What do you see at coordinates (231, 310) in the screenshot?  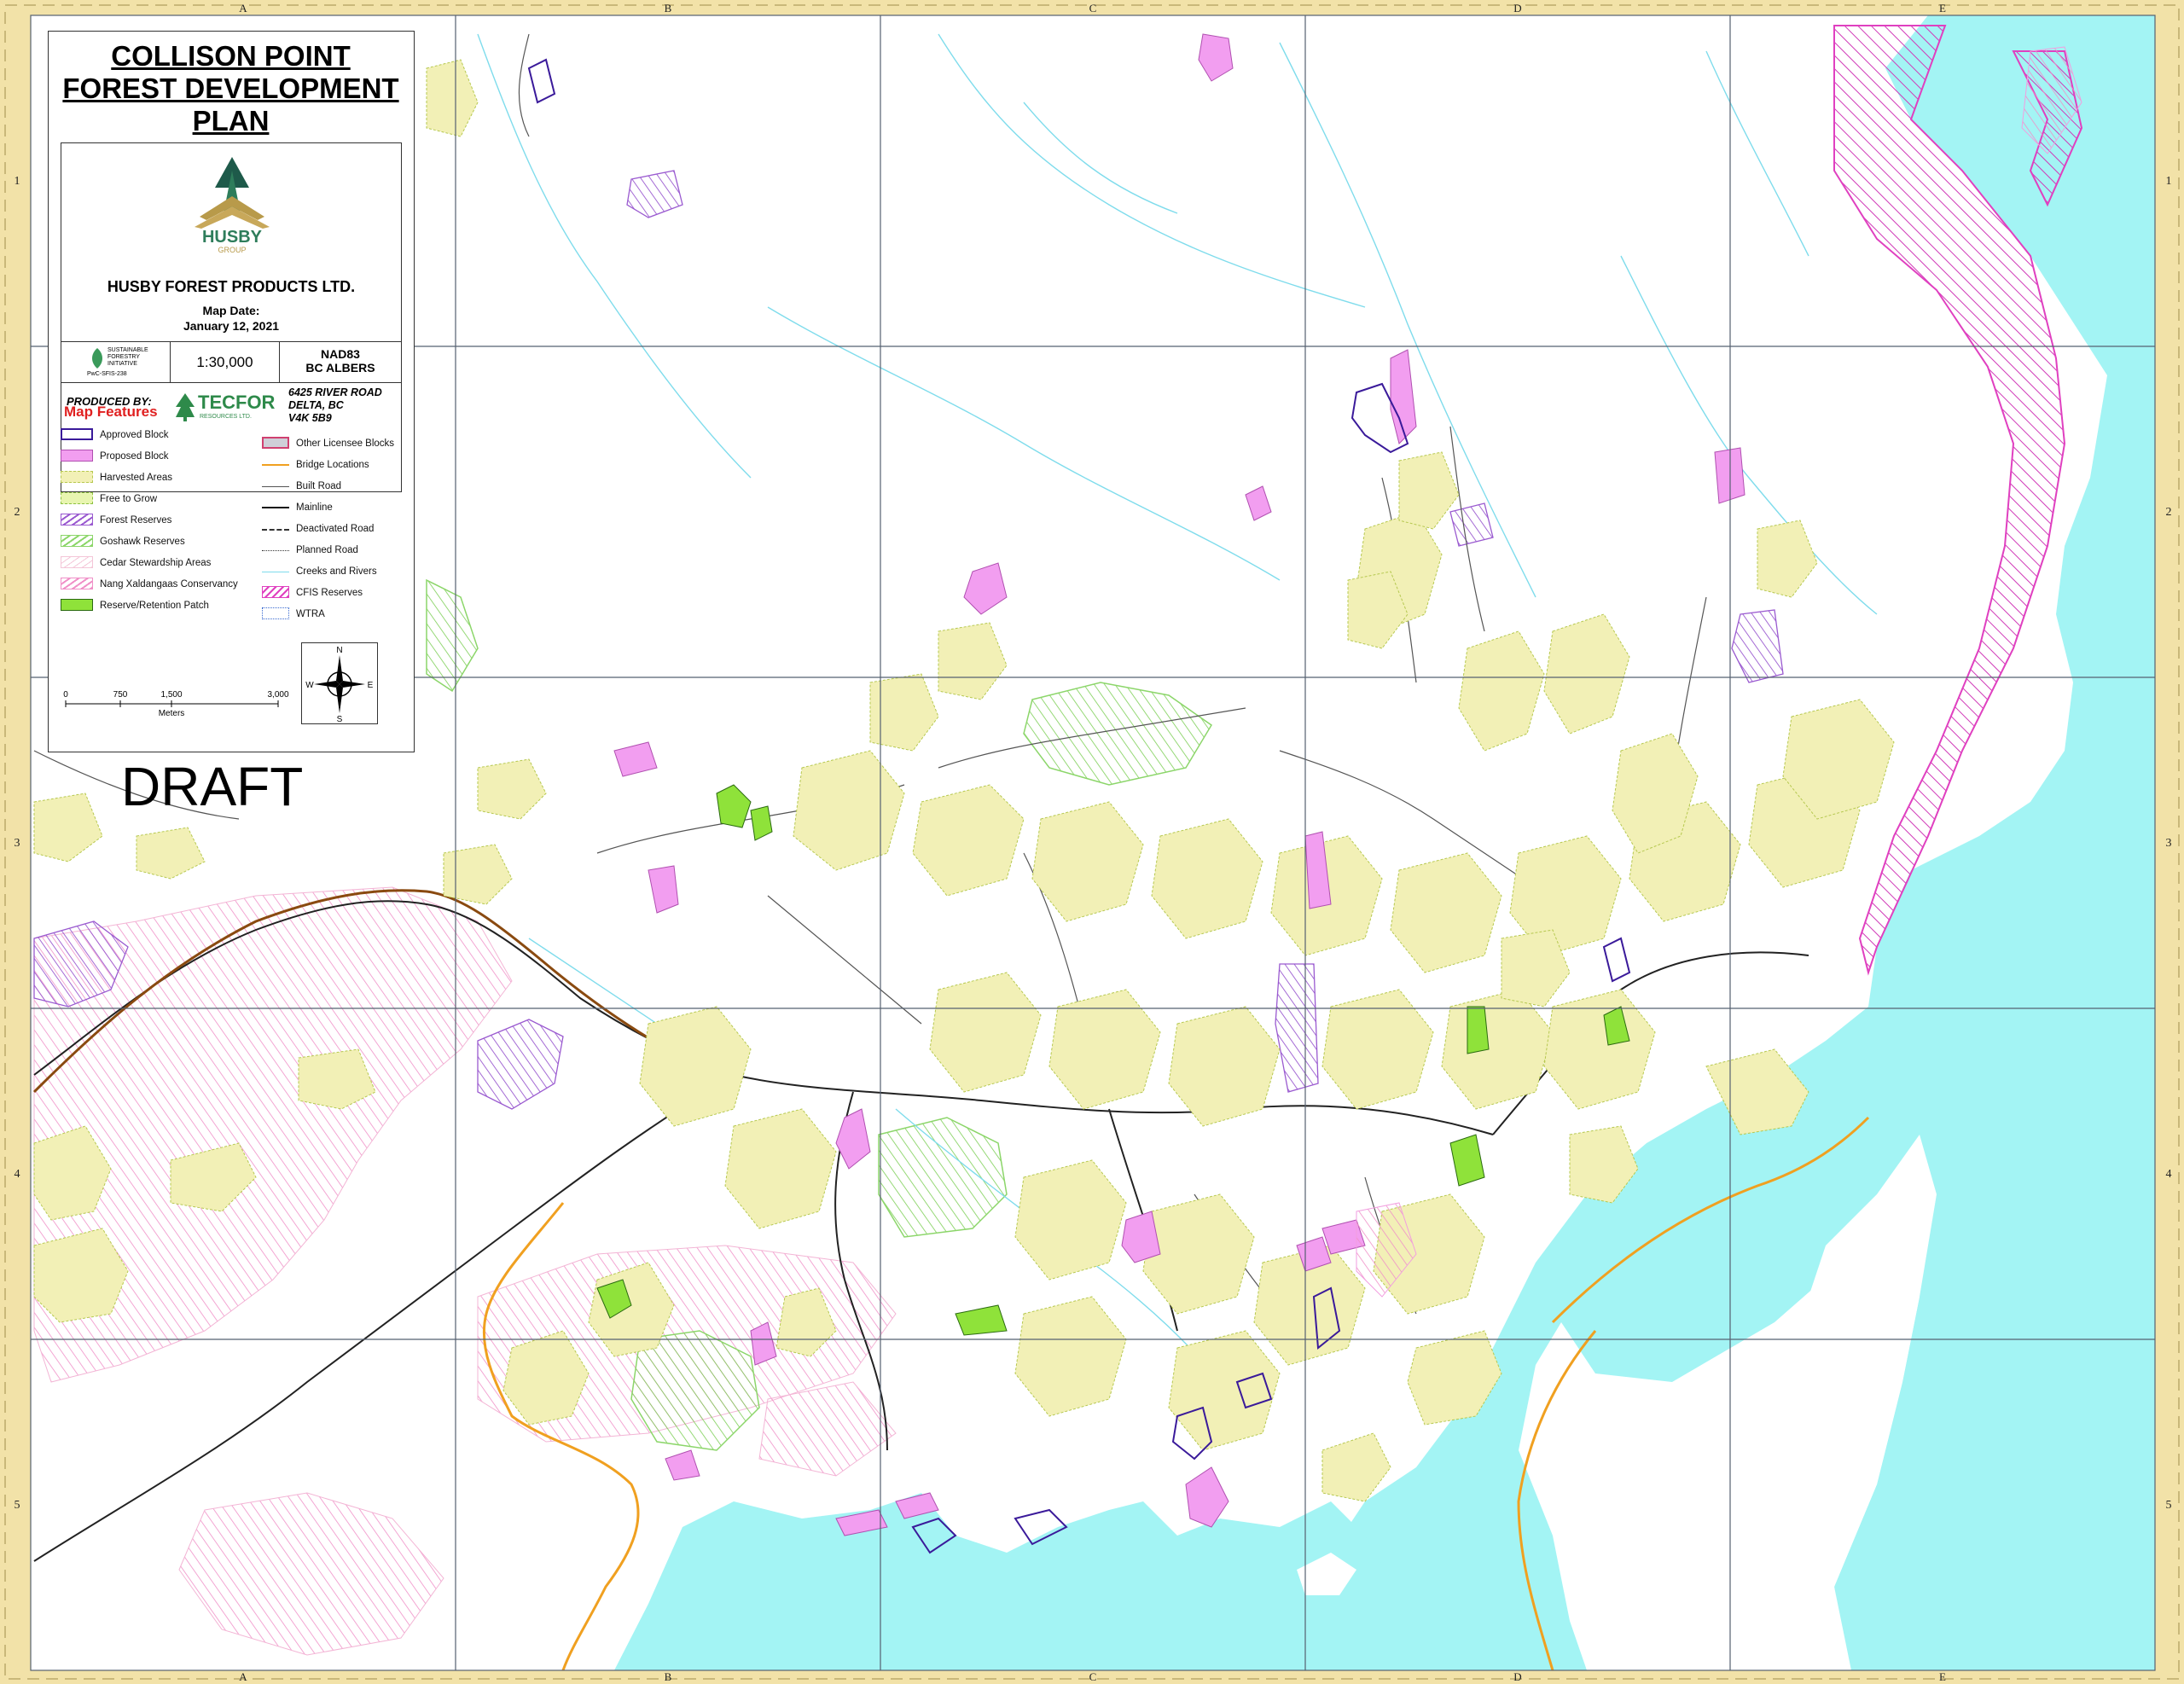 I see `map-date-label: Map Date:` at bounding box center [231, 310].